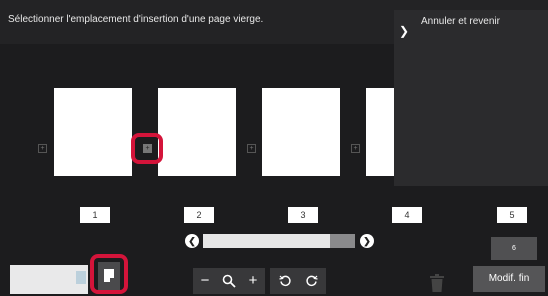 The image size is (548, 296). Describe the element at coordinates (509, 279) in the screenshot. I see `finish-edit-button: Modif. fin` at that location.